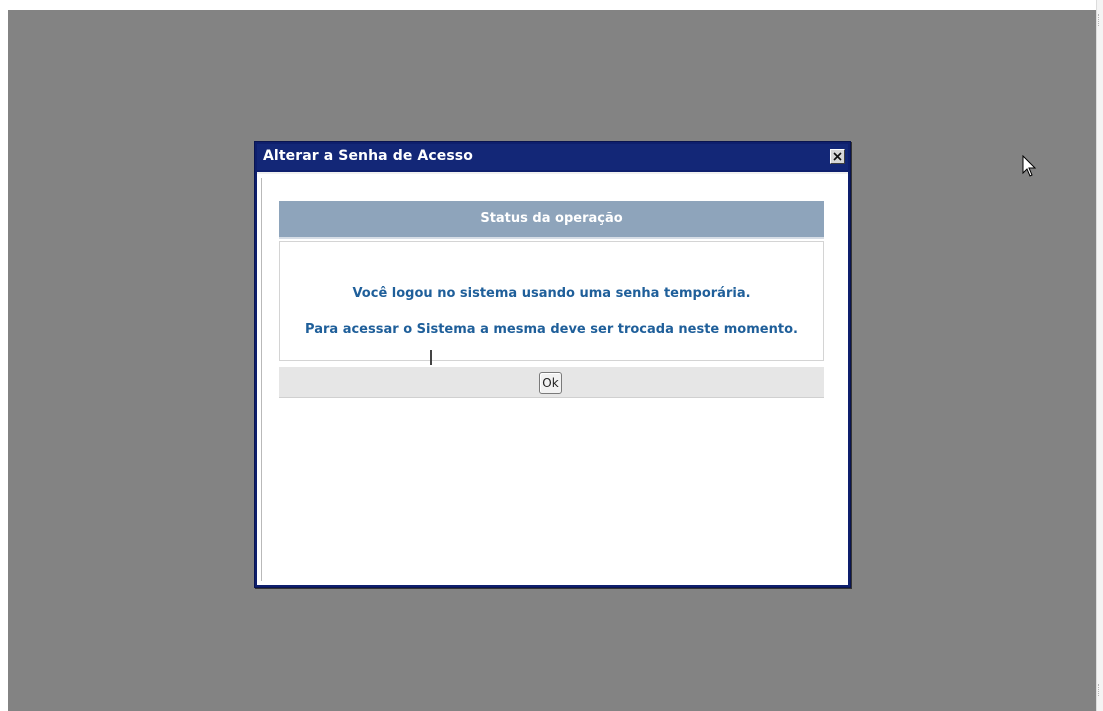 The image size is (1103, 711). I want to click on page-top-margin, so click(551, 5).